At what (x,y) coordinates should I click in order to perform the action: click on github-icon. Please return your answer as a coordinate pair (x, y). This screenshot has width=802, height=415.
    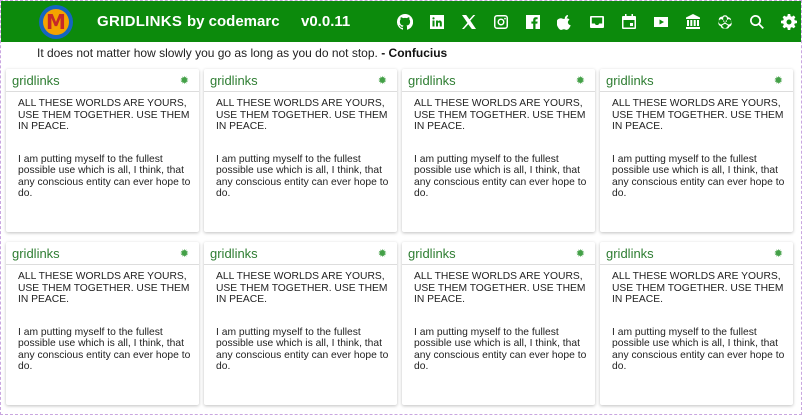
    Looking at the image, I should click on (405, 22).